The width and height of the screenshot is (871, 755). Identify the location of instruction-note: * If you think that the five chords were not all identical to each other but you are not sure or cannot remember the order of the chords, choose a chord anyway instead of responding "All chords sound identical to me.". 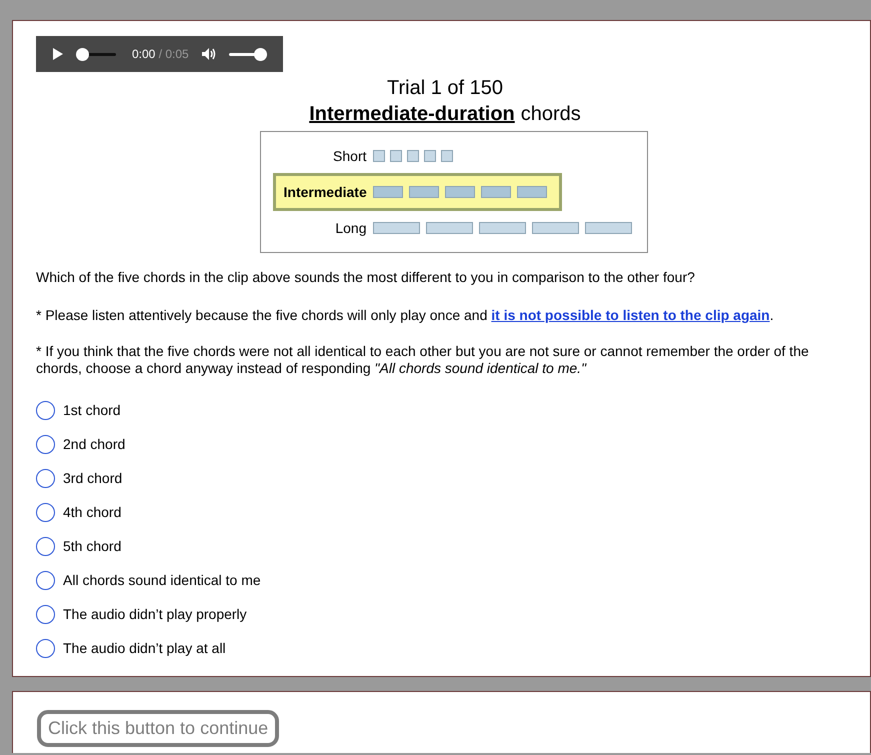
(423, 360).